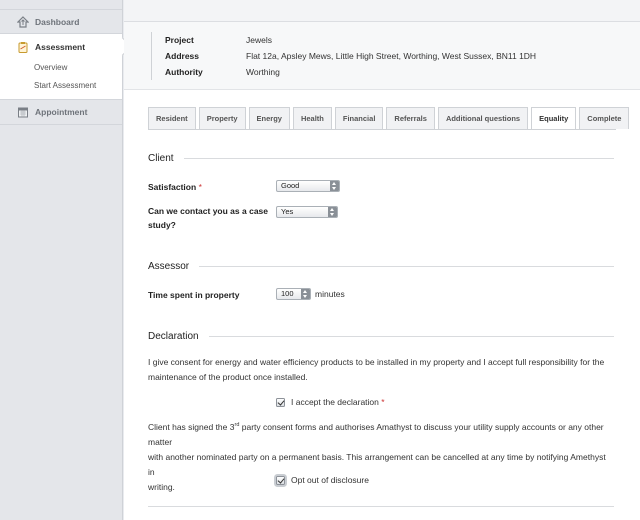  I want to click on satisfaction-select: Good, so click(308, 186).